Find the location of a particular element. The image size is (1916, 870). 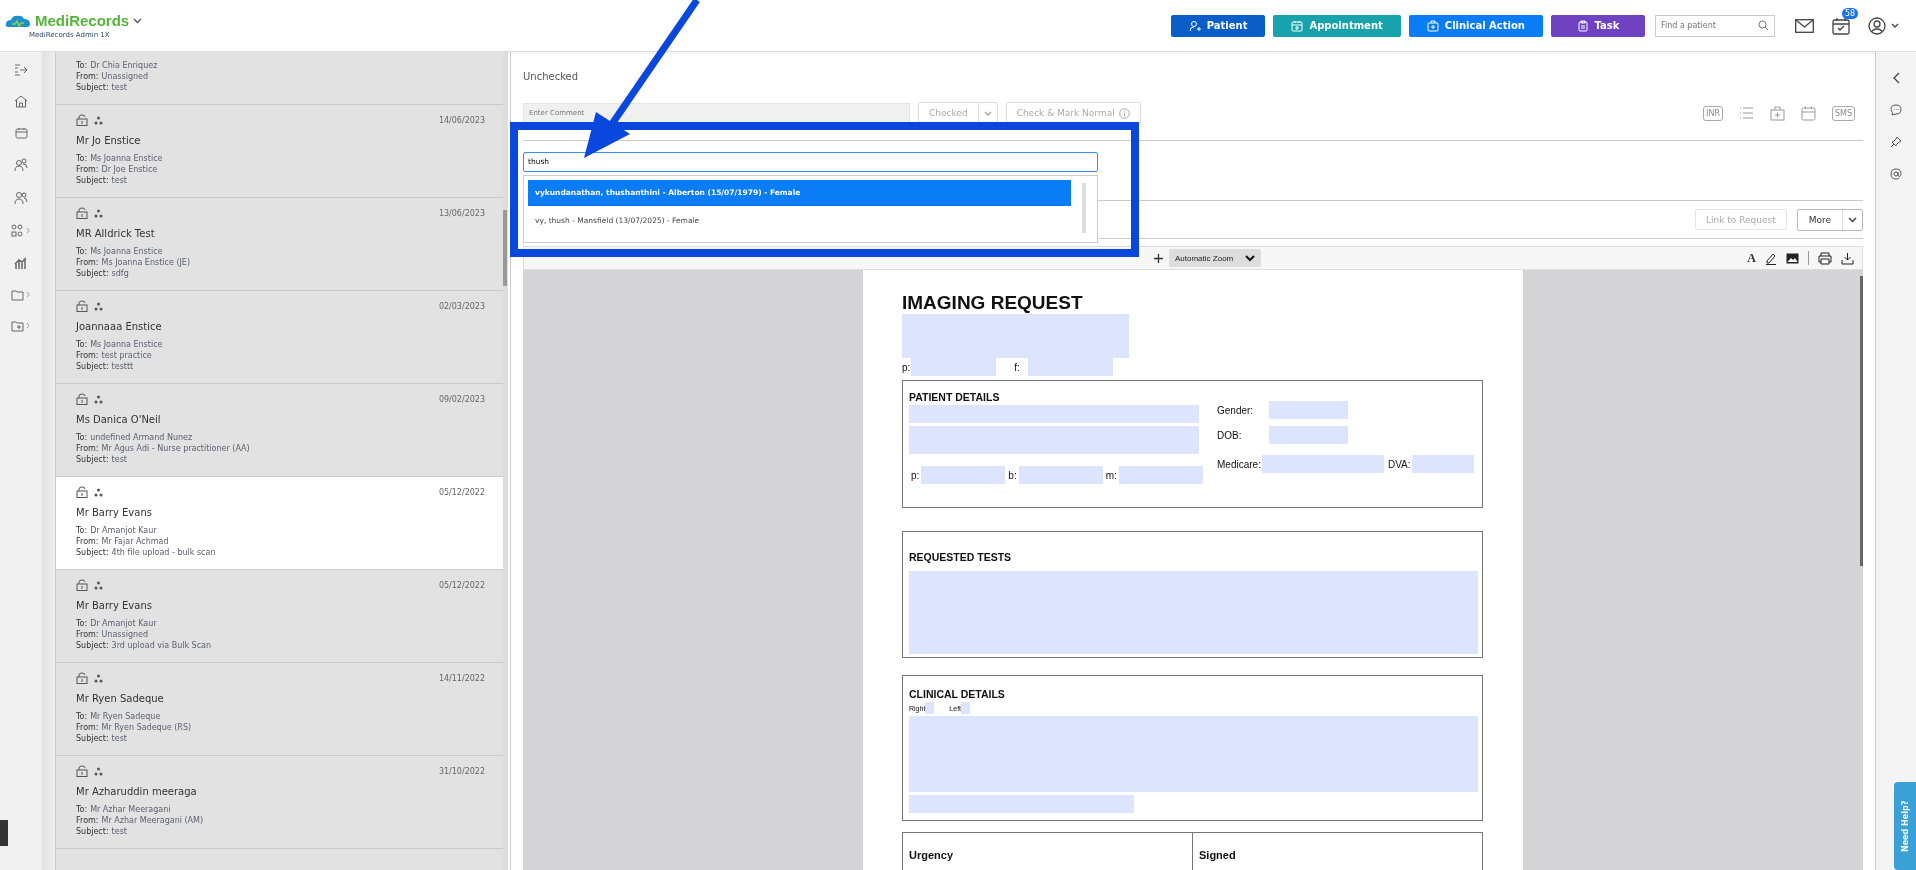

chart-icon is located at coordinates (21, 263).